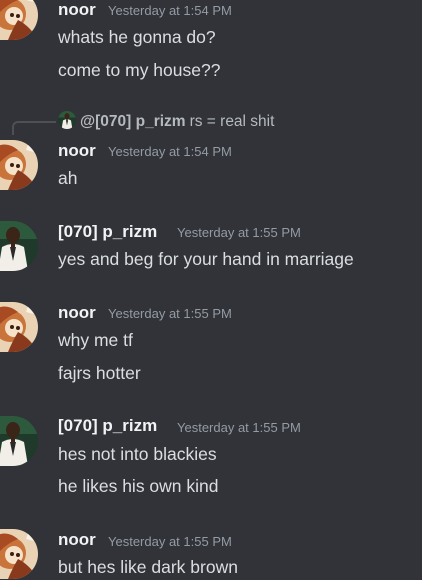 This screenshot has height=580, width=422. I want to click on reply-reference: @[070] p_rizm rs = real shit, so click(166, 122).